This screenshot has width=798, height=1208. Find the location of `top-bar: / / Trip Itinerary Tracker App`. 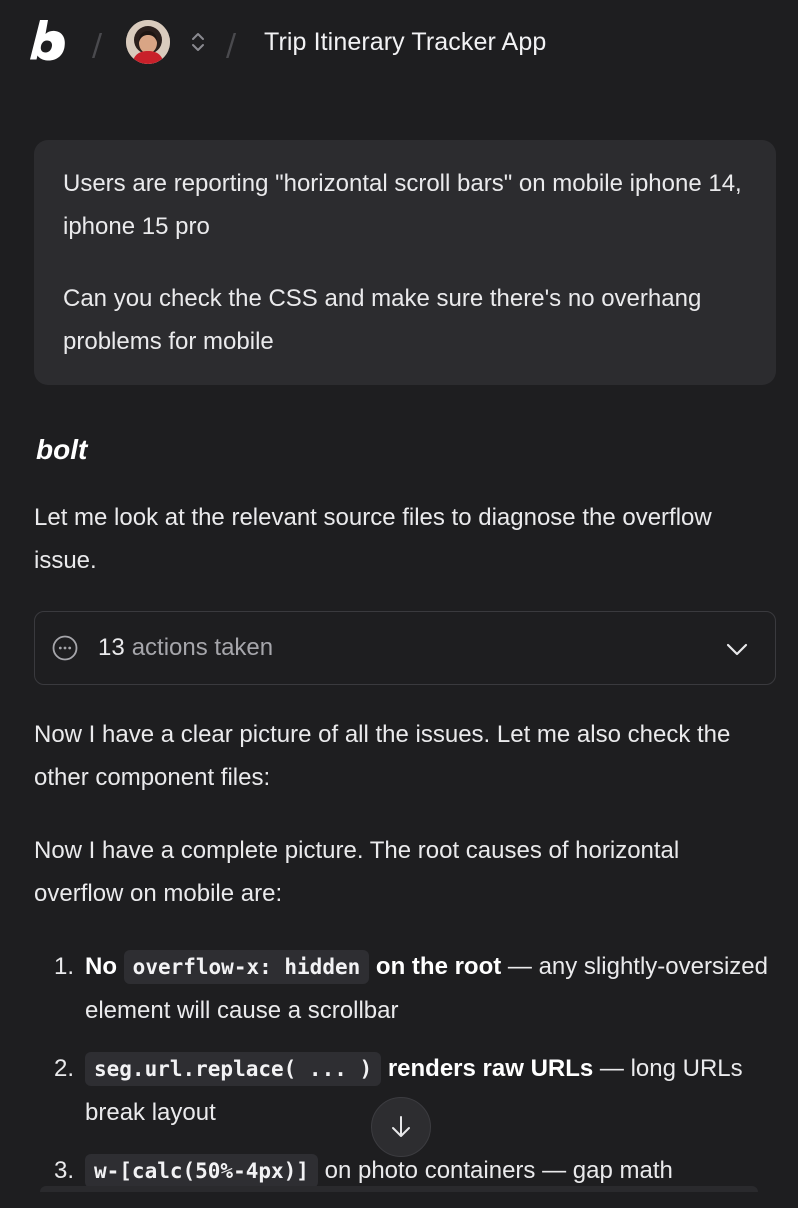

top-bar: / / Trip Itinerary Tracker App is located at coordinates (399, 44).